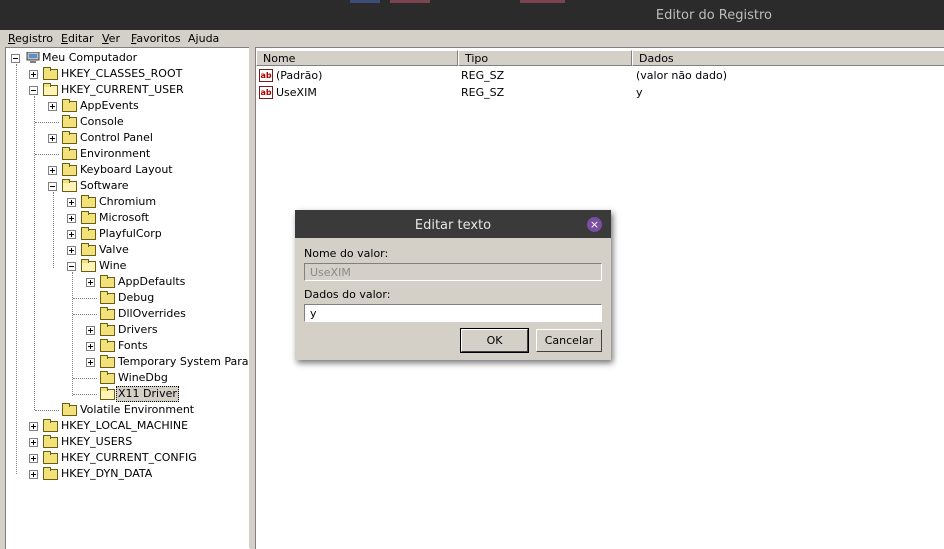  I want to click on value-name: (Padrão), so click(299, 75).